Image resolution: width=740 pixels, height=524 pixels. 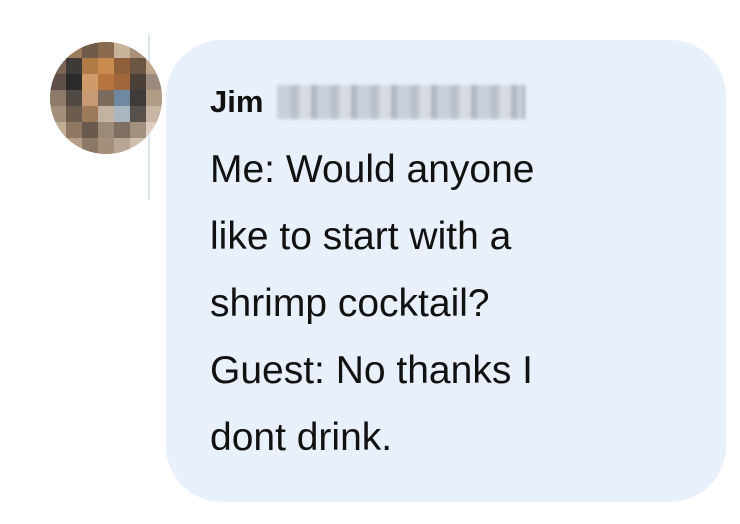 I want to click on avatar, so click(x=106, y=98).